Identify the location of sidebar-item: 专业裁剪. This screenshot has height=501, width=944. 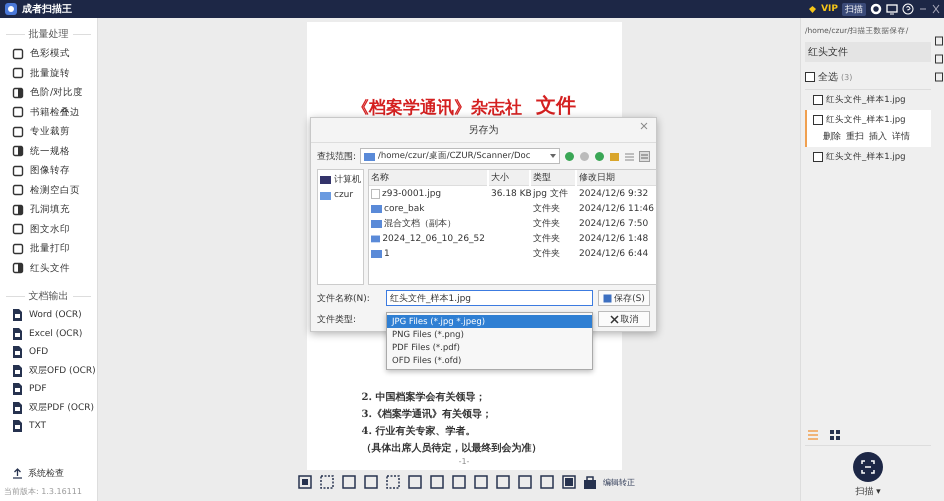
(50, 131).